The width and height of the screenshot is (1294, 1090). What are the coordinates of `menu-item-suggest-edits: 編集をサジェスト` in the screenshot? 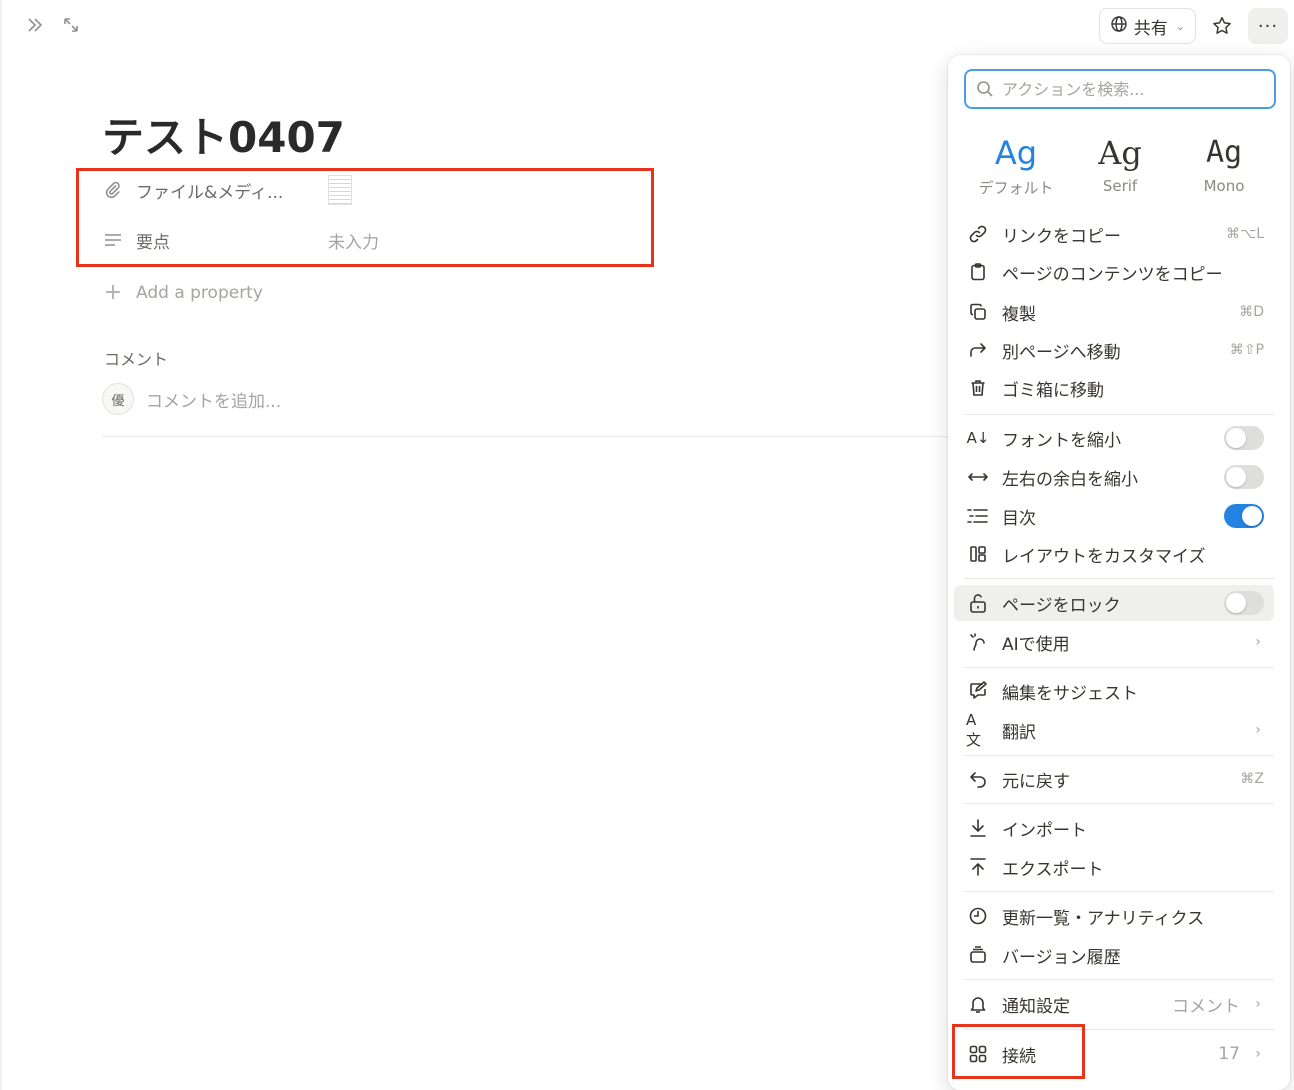 It's located at (1114, 691).